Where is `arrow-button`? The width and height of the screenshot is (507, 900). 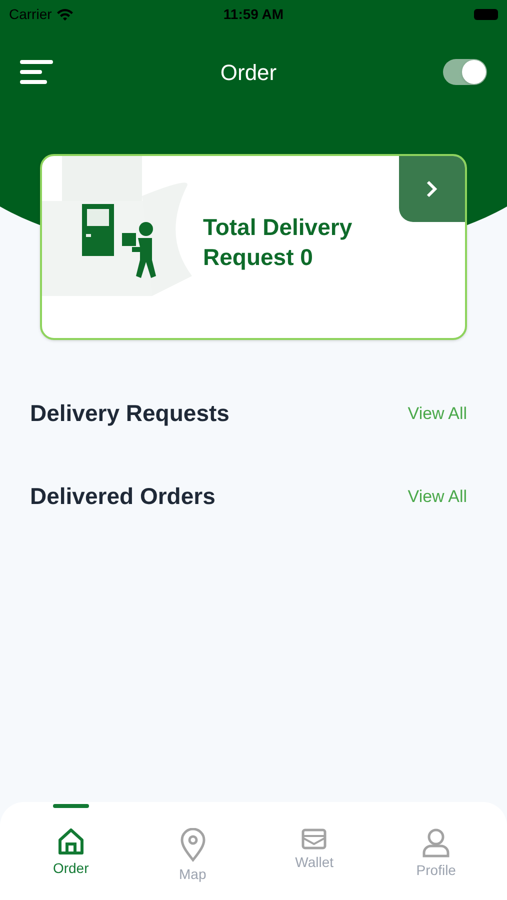 arrow-button is located at coordinates (432, 189).